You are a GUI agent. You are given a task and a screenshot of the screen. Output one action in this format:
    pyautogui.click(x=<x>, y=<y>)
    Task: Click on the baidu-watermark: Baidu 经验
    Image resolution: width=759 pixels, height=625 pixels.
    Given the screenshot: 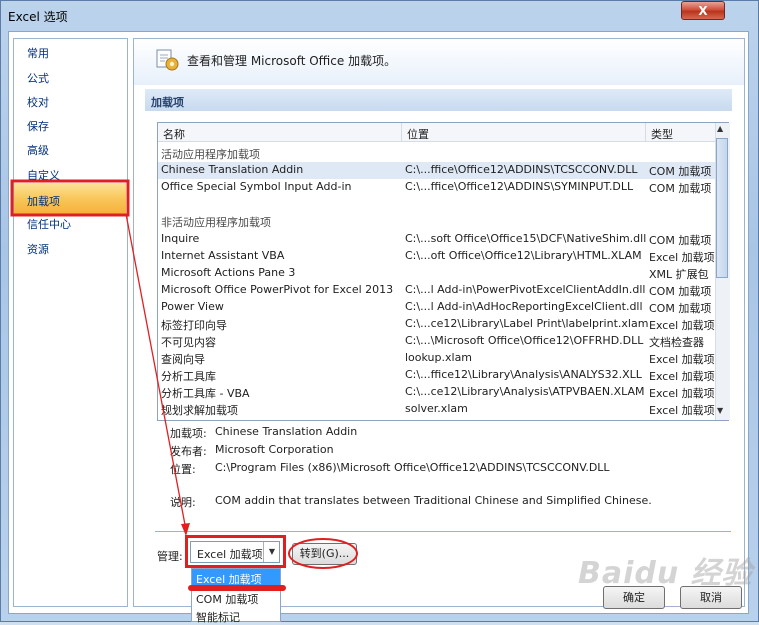 What is the action you would take?
    pyautogui.click(x=665, y=573)
    